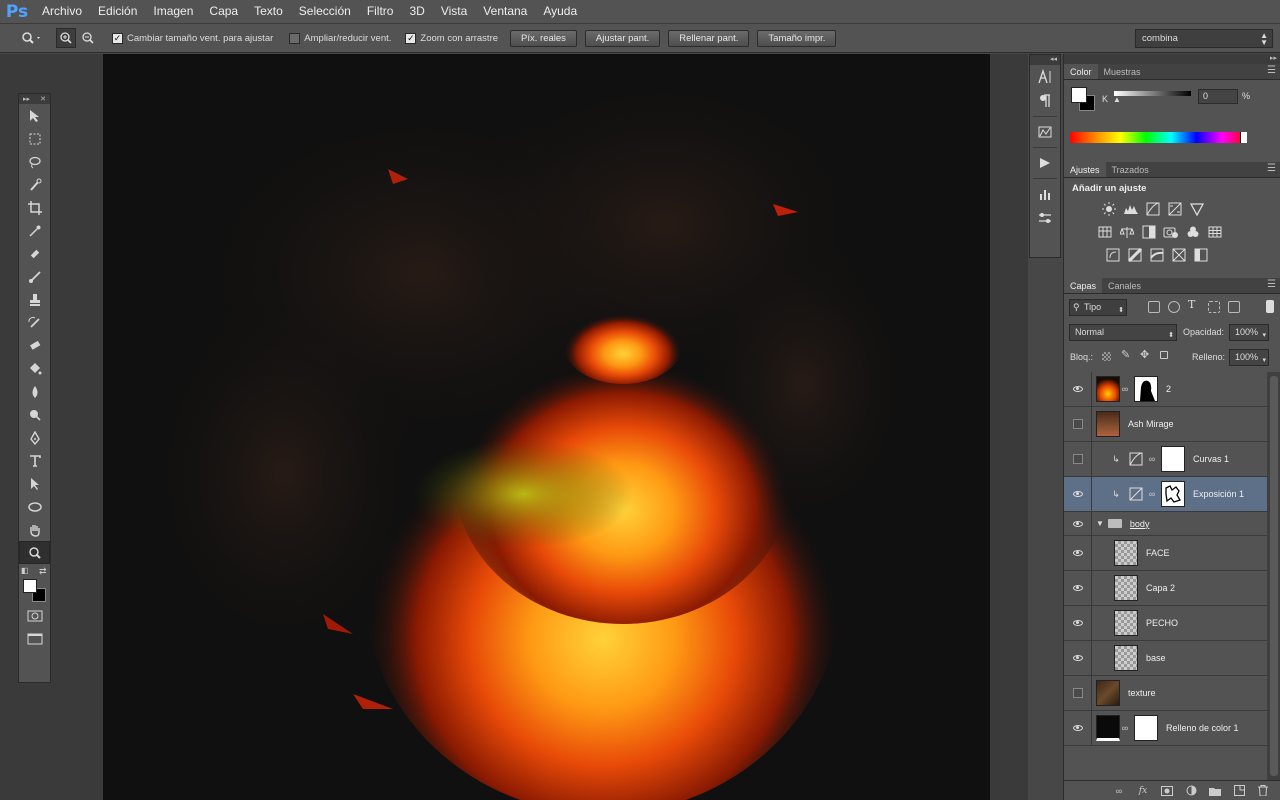  What do you see at coordinates (34, 638) in the screenshot?
I see `screen-mode-icon` at bounding box center [34, 638].